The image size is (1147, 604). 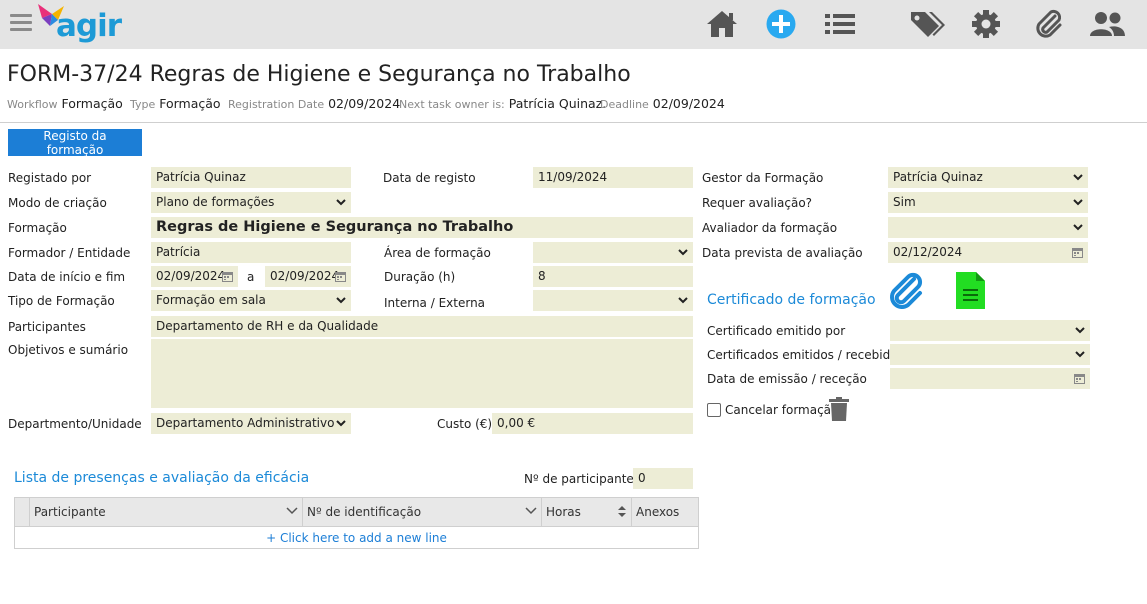 What do you see at coordinates (970, 290) in the screenshot?
I see `document-icon` at bounding box center [970, 290].